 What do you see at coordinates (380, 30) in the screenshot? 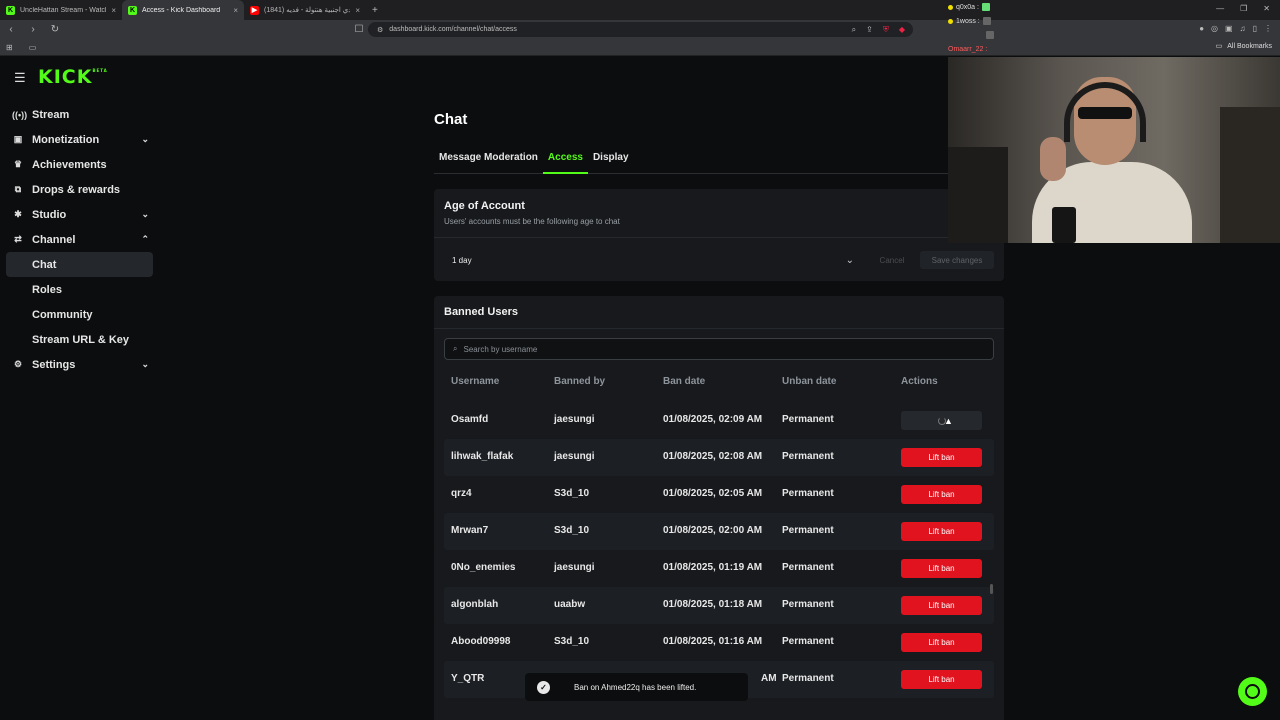
I see `site-info-icon: ⚙` at bounding box center [380, 30].